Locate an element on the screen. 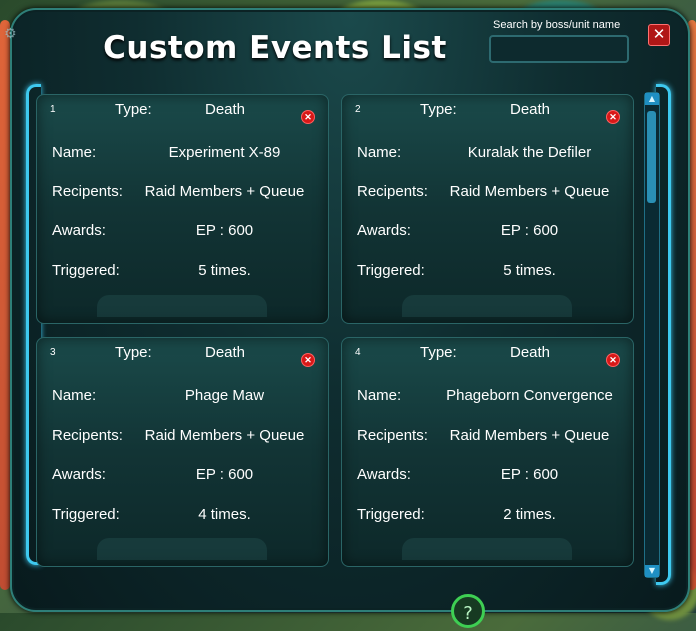  event-triggered: 4 times. is located at coordinates (224, 514).